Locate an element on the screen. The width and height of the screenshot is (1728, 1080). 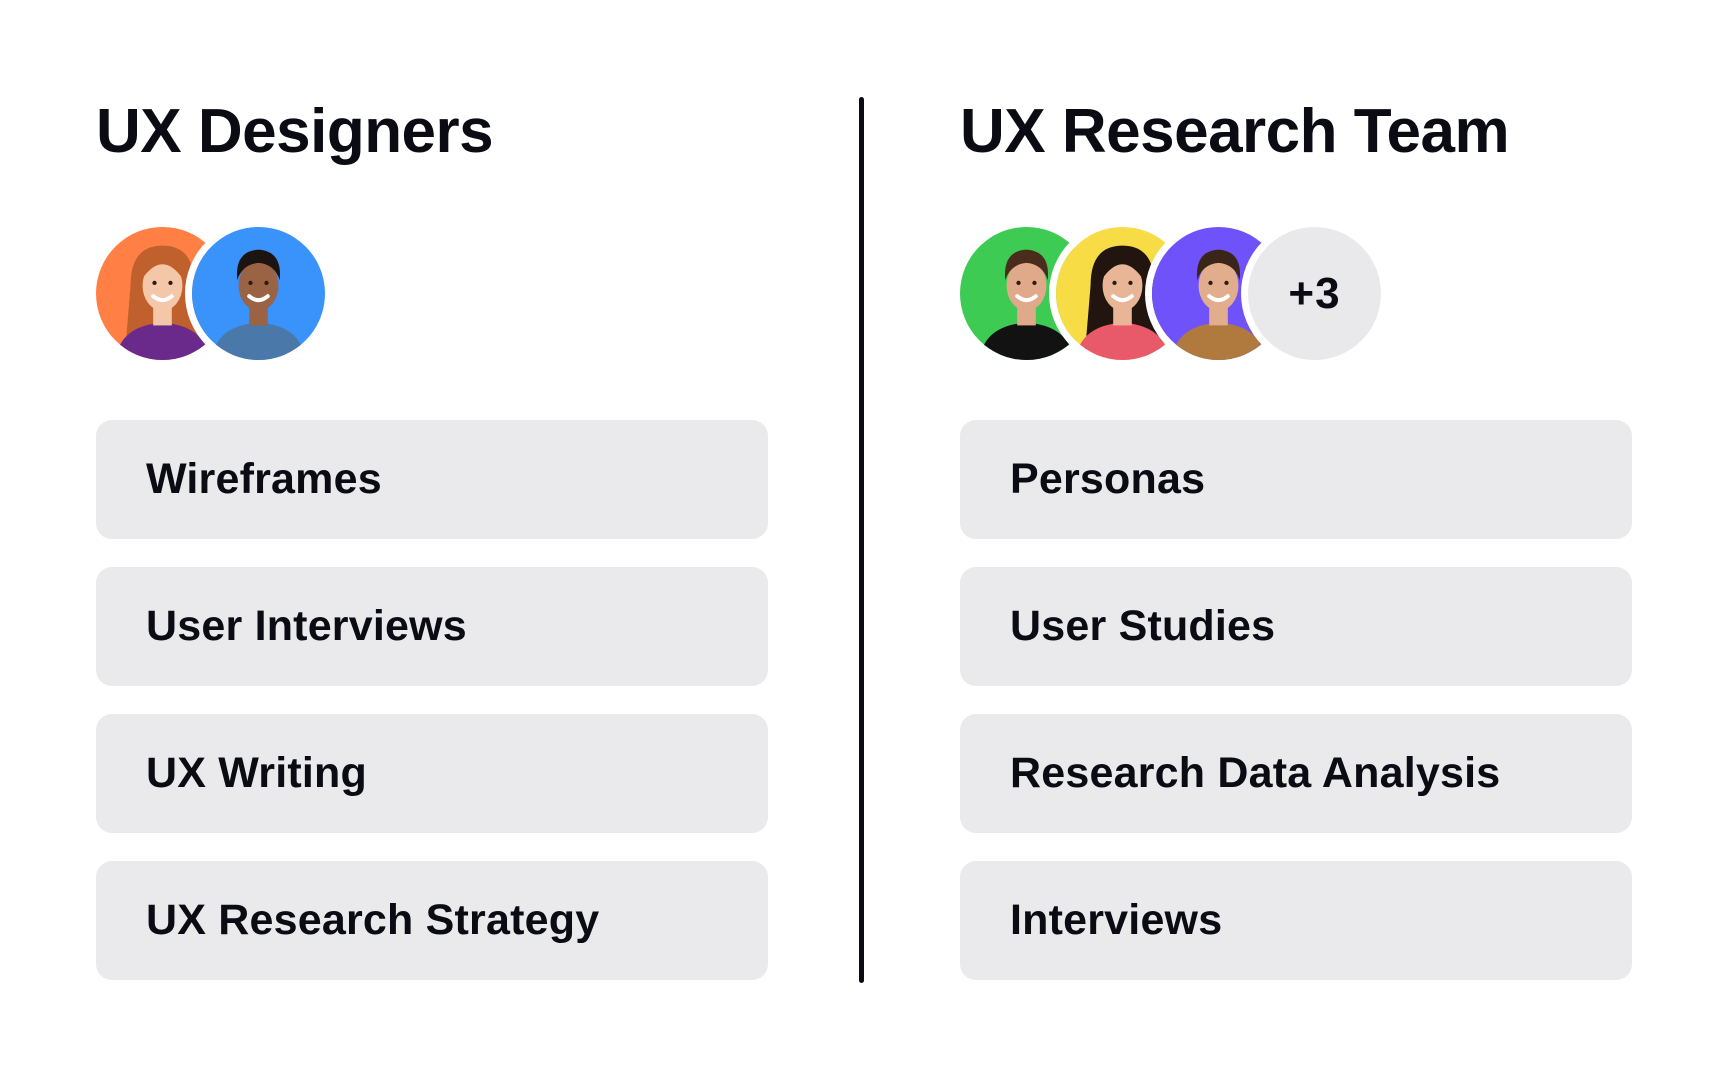
column-divider is located at coordinates (861, 540).